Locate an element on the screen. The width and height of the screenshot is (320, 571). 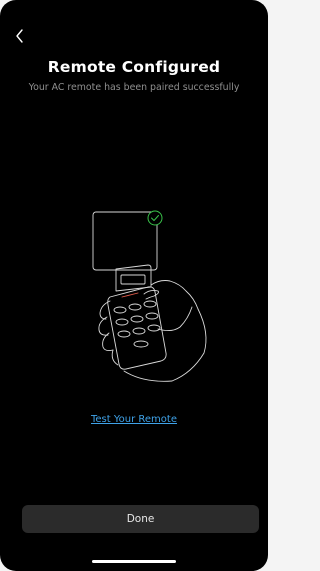
home-indicator is located at coordinates (134, 561).